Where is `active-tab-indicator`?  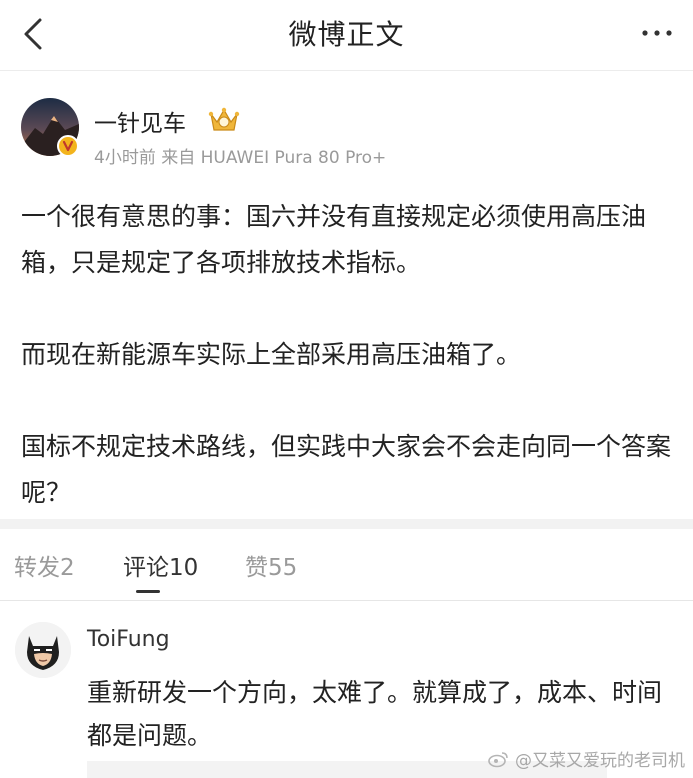 active-tab-indicator is located at coordinates (148, 591).